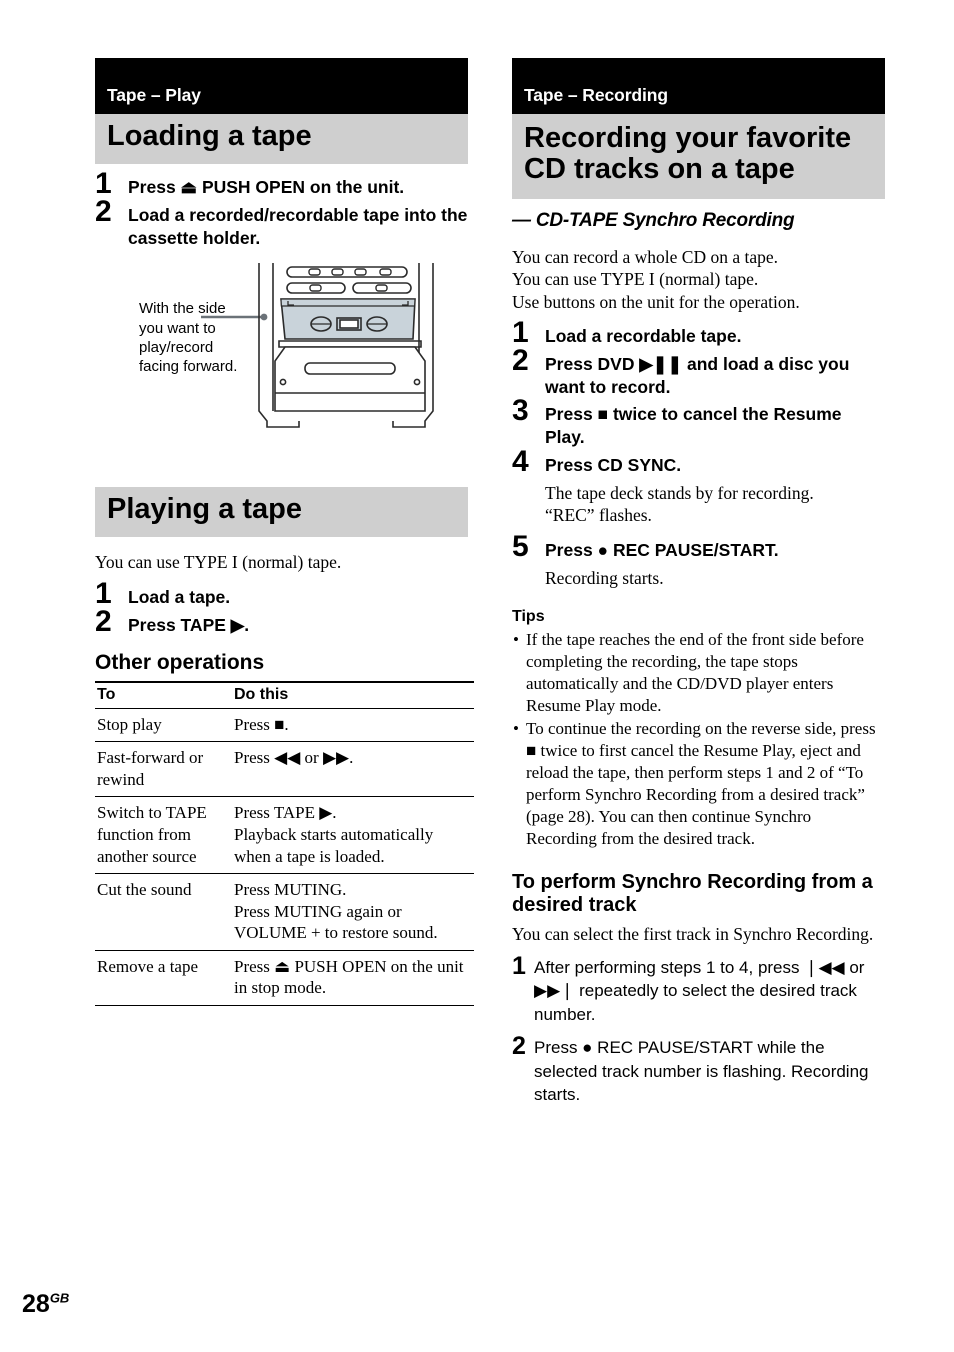  I want to click on step-note: Recording starts., so click(604, 577).